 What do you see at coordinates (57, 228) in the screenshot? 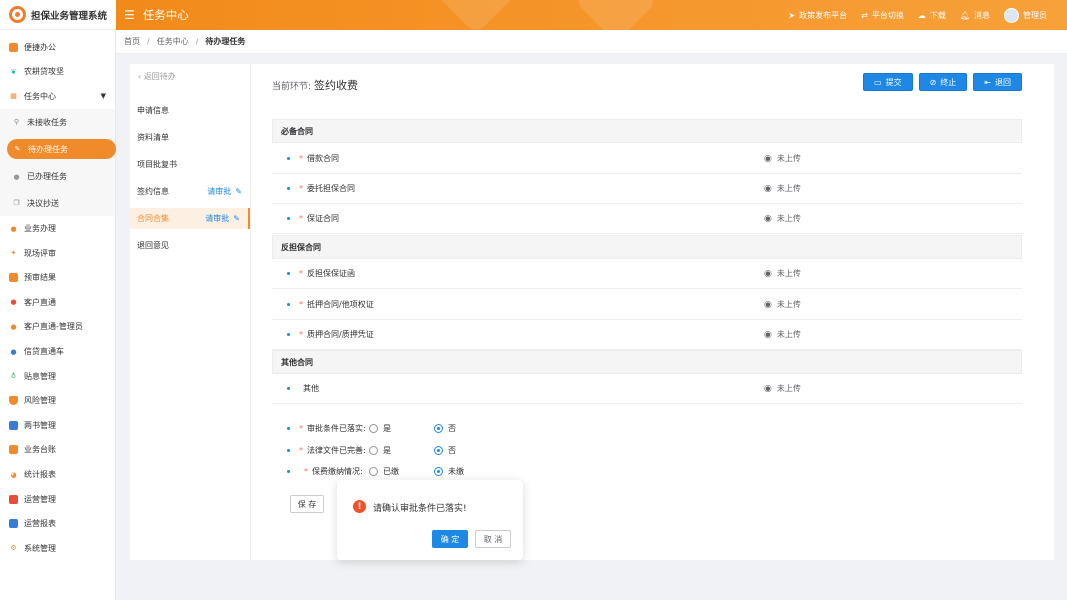
I see `sidebar-item-business: ● 业务办理` at bounding box center [57, 228].